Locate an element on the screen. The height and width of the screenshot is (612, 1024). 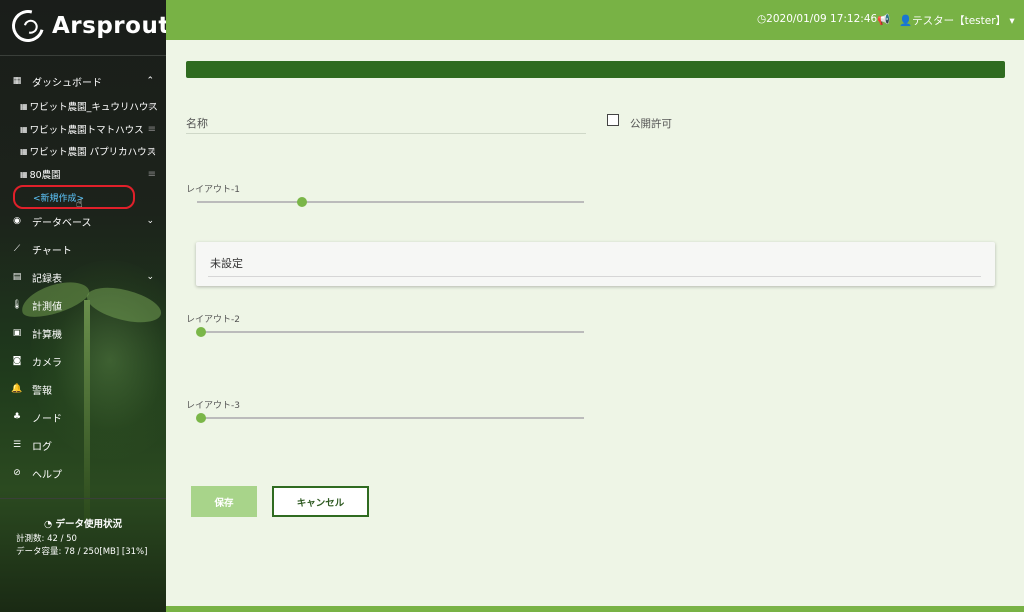
layout-3-slider-track is located at coordinates (390, 418).